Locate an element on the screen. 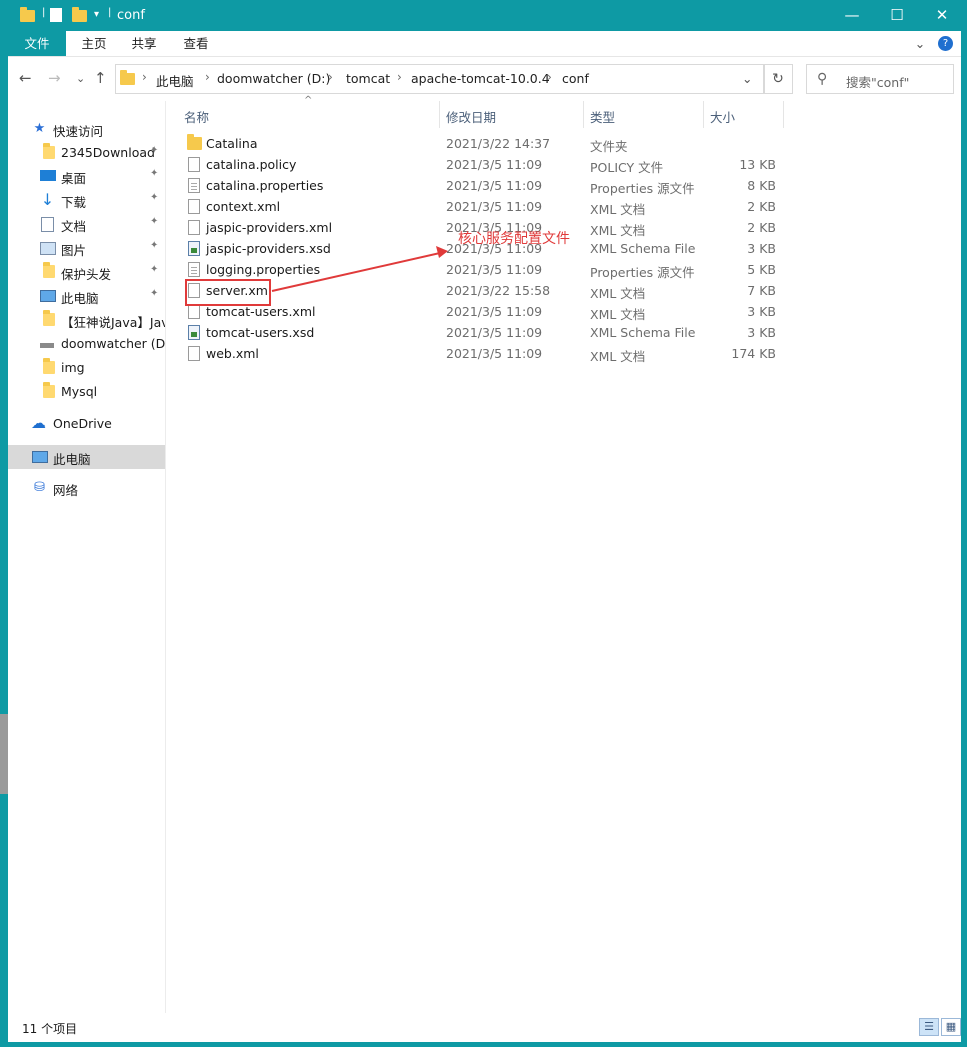 The width and height of the screenshot is (967, 1047). large-icons-view-button: ▦ is located at coordinates (951, 1027).